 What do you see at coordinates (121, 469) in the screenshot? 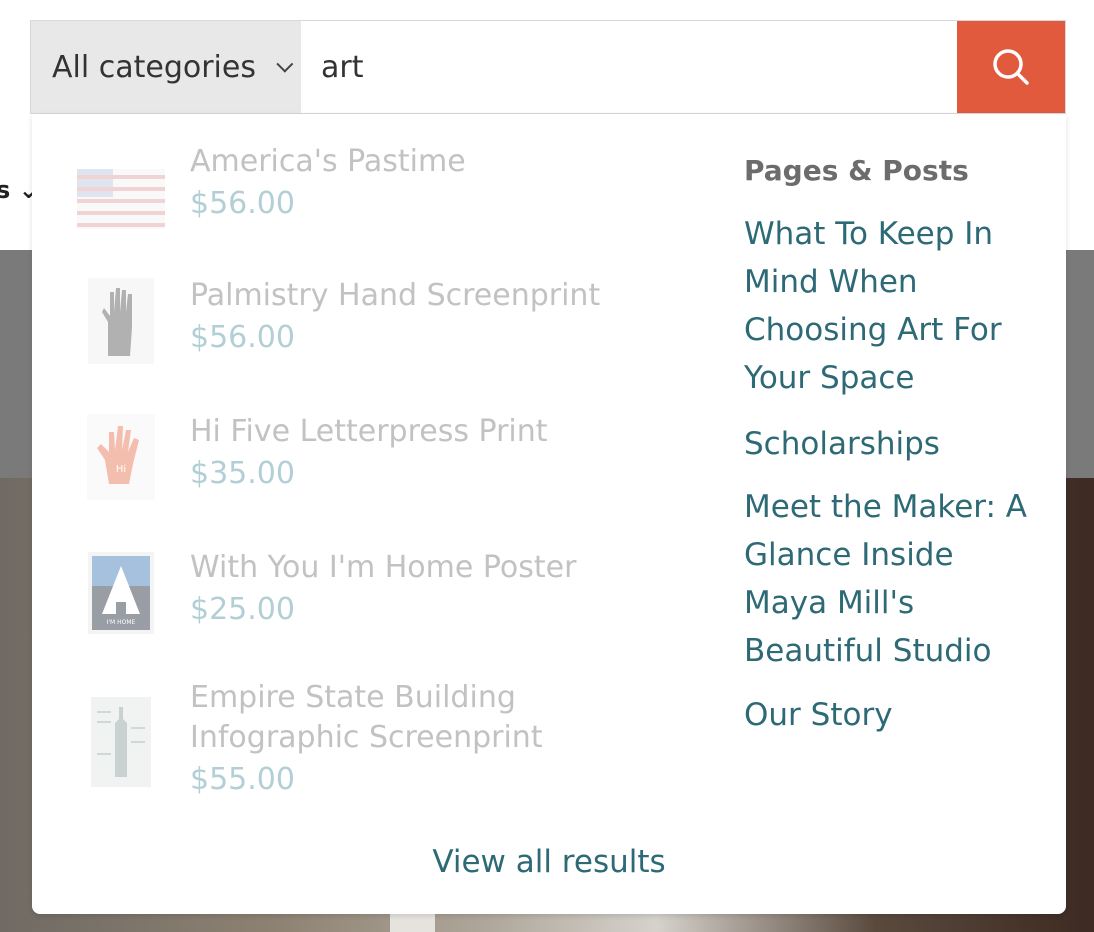
I see `svg-text: Hi` at bounding box center [121, 469].